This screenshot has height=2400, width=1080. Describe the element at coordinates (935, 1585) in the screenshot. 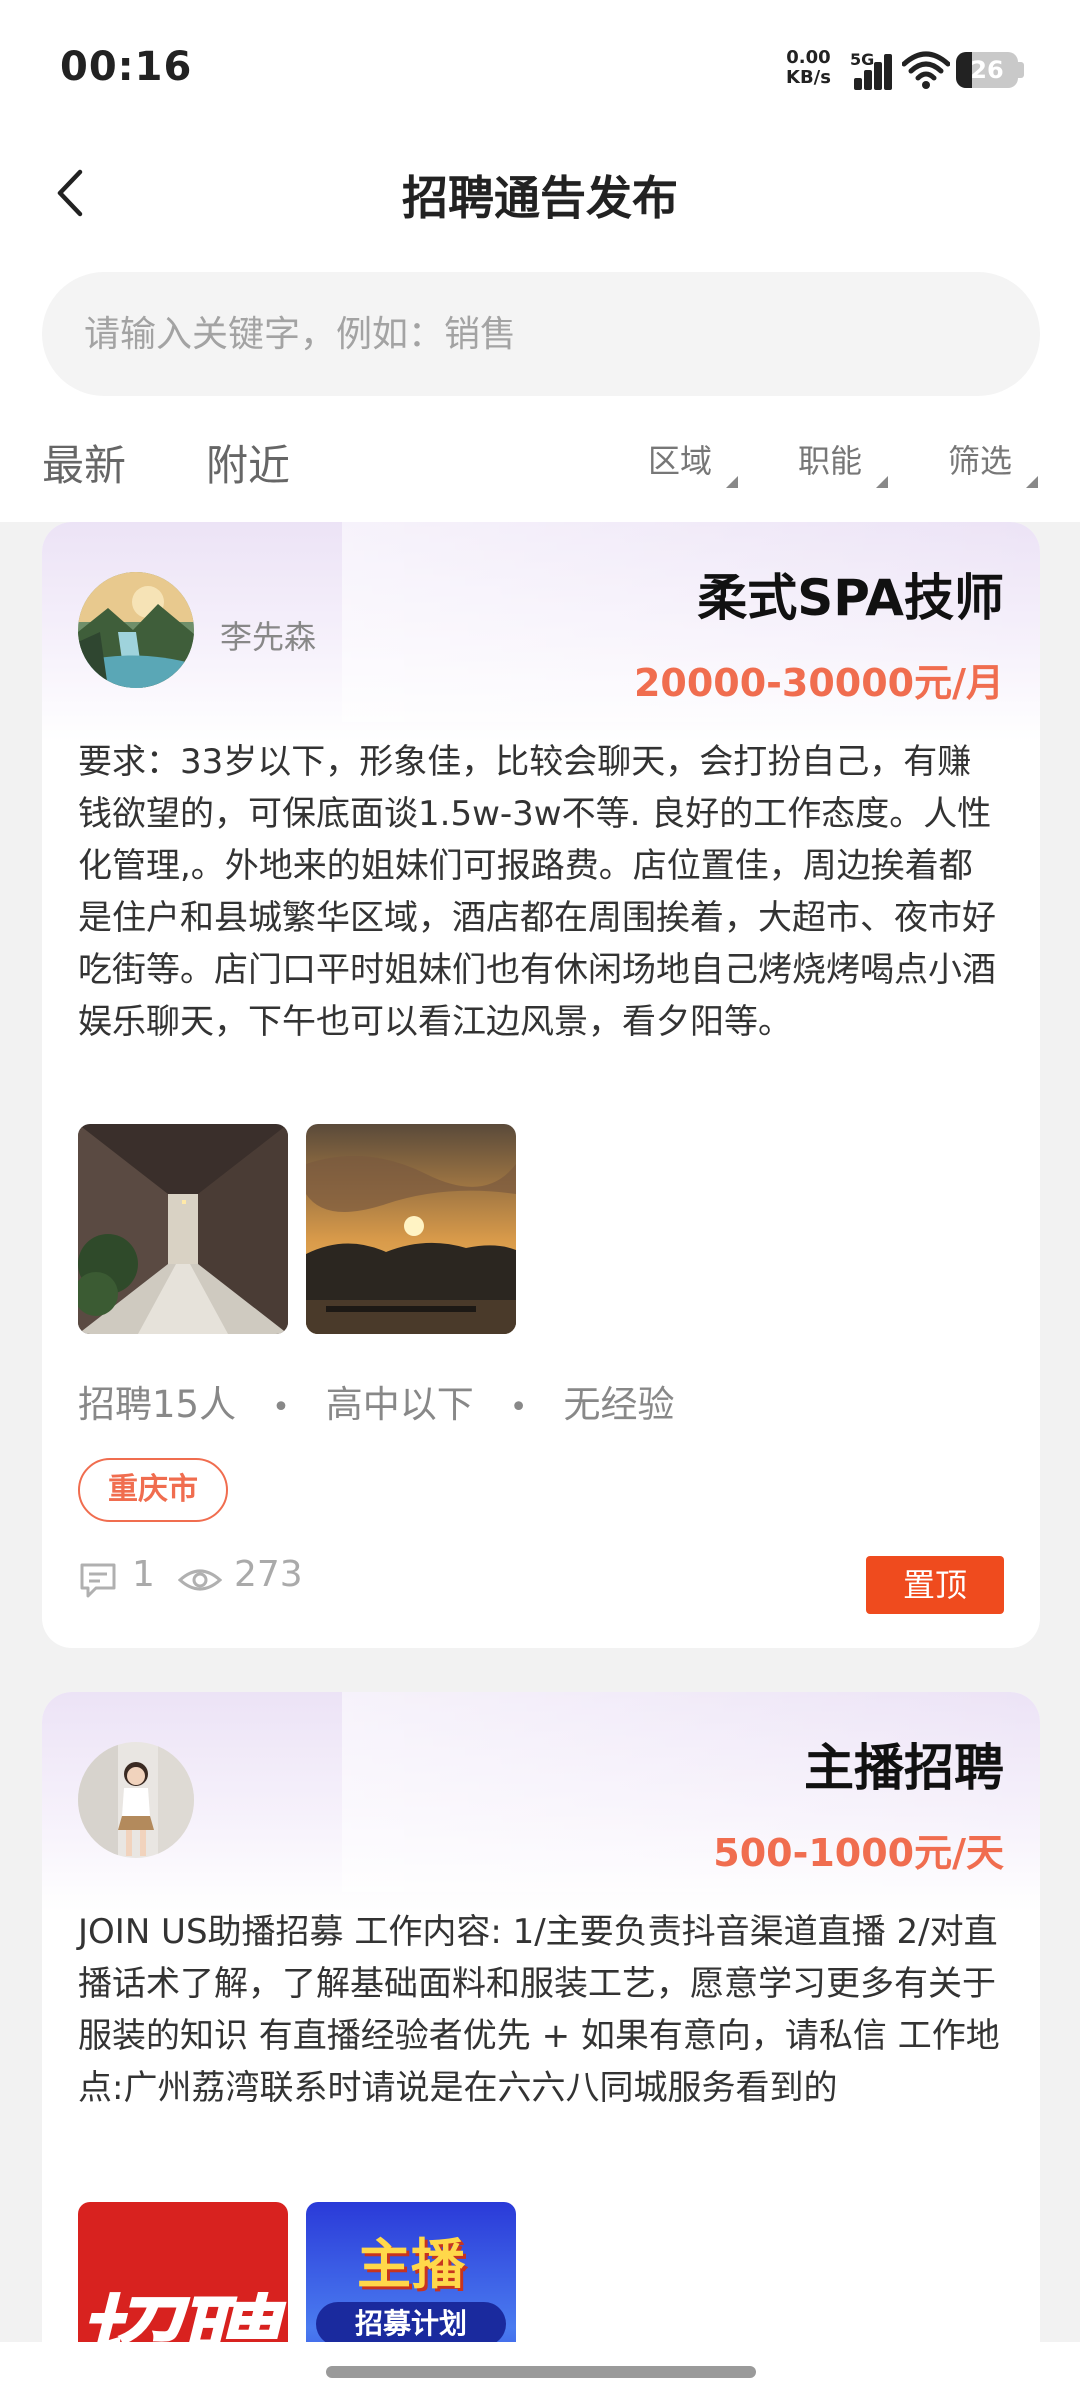

I see `pin-to-top-button: 置顶` at that location.